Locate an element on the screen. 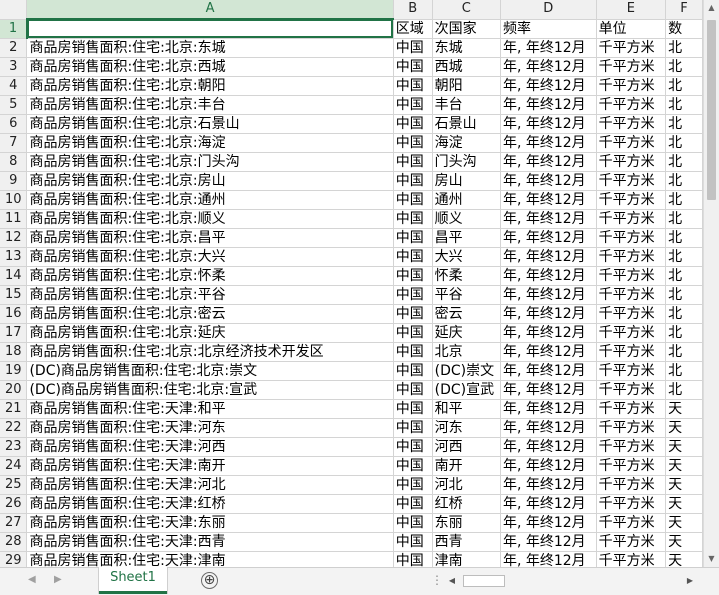 The width and height of the screenshot is (719, 595). row-header: 15 is located at coordinates (14, 295).